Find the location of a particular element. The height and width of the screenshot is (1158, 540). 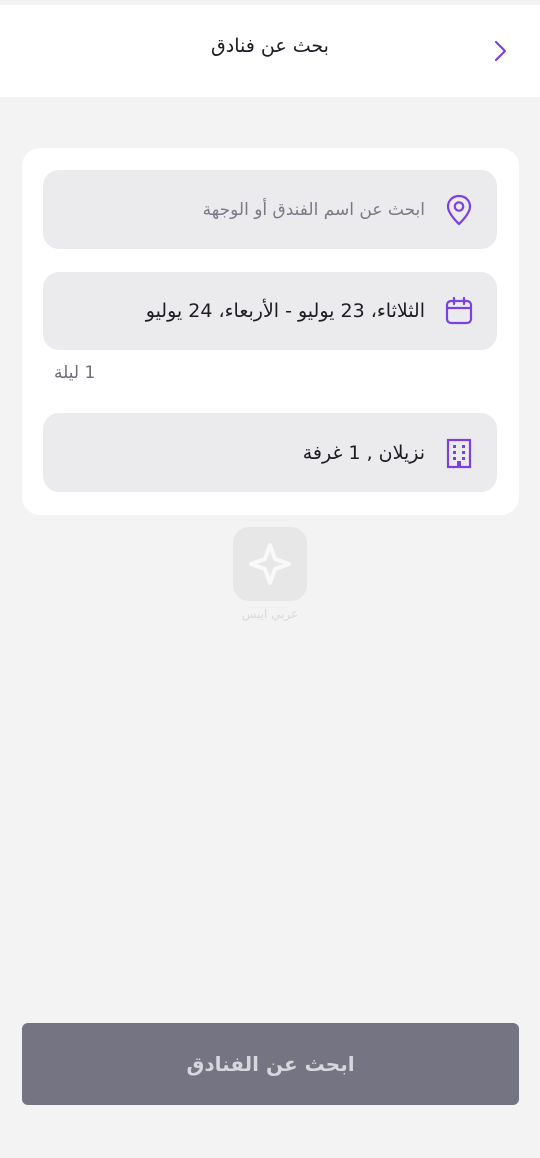

location-pin-icon is located at coordinates (459, 210).